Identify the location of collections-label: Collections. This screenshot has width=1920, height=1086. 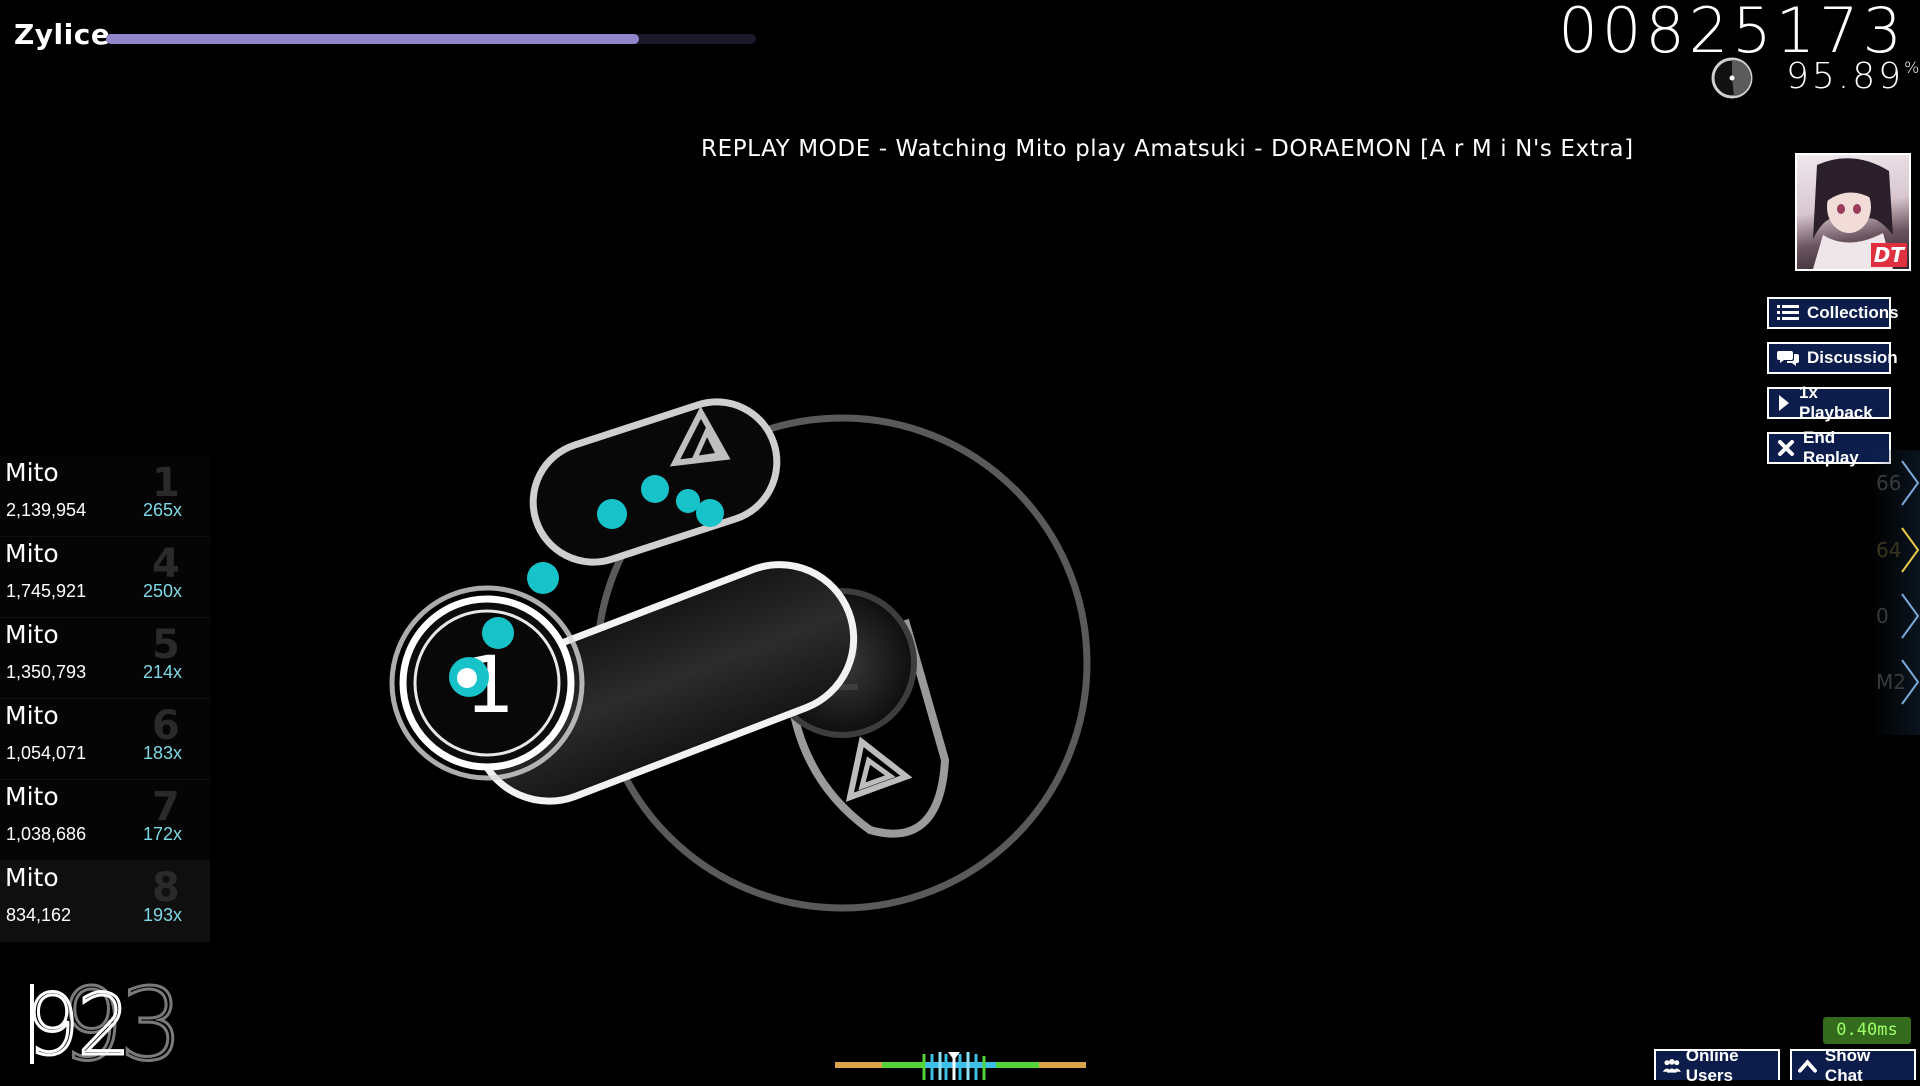
(1853, 312).